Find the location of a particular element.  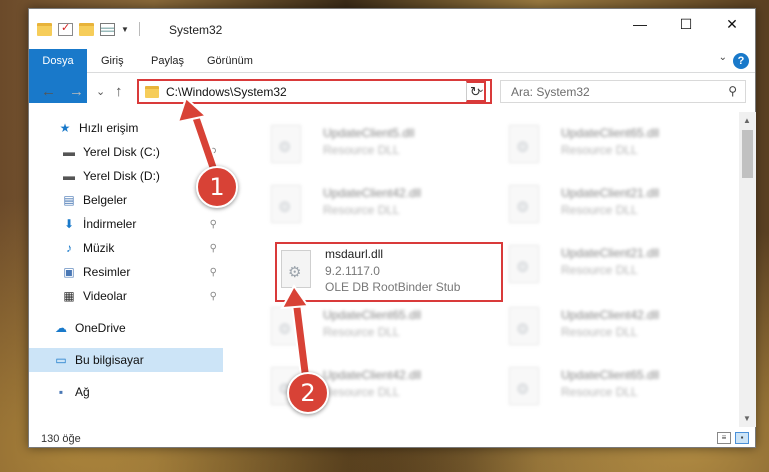

title-bar: ▼ System32 — ☐ ✕ is located at coordinates (392, 29).